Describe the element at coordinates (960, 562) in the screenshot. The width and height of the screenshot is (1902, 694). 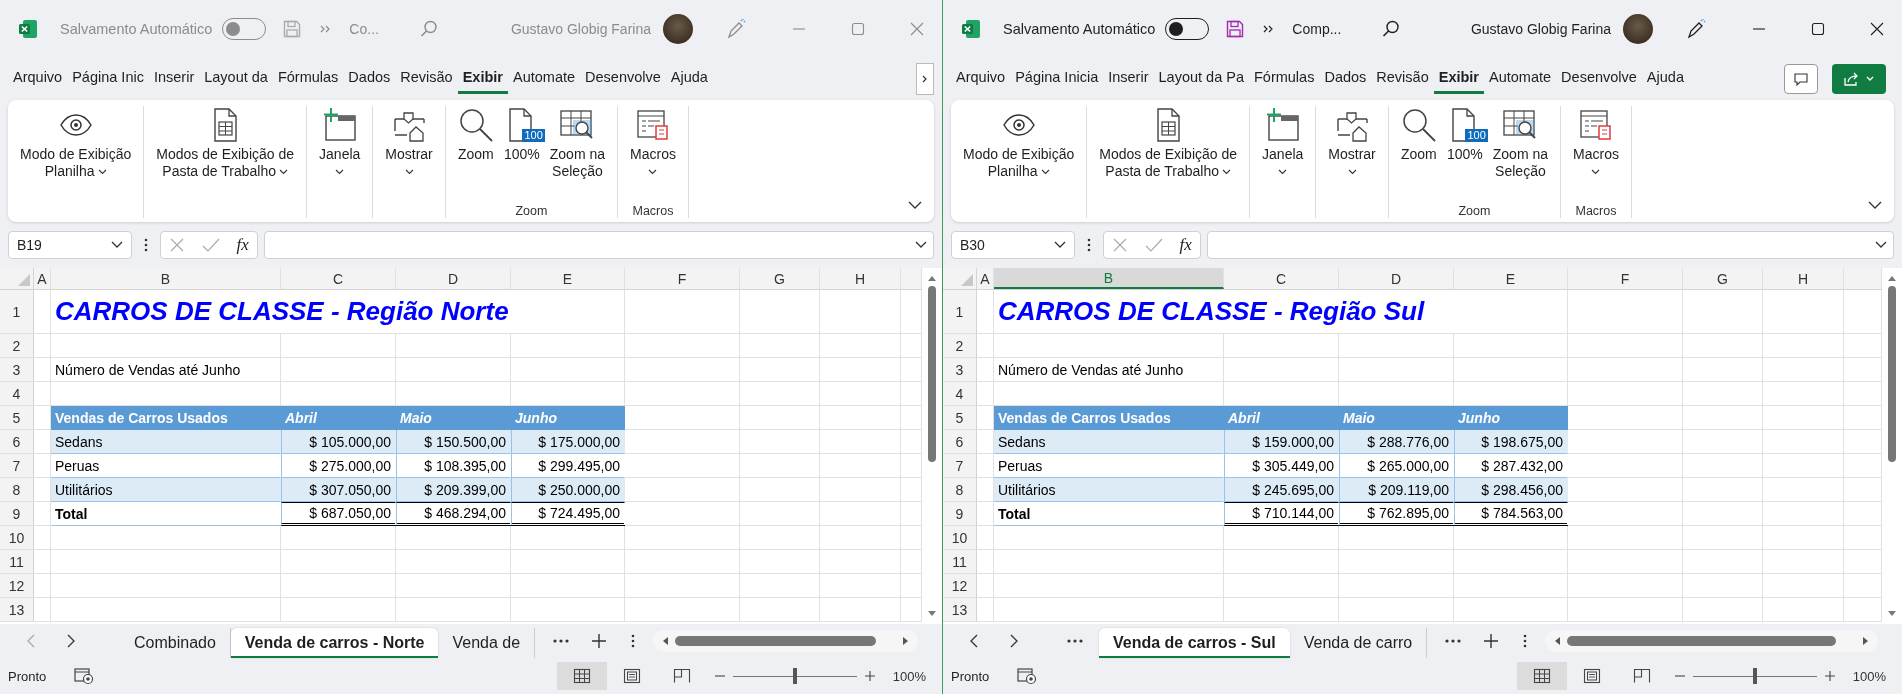
I see `row-header: 11` at that location.